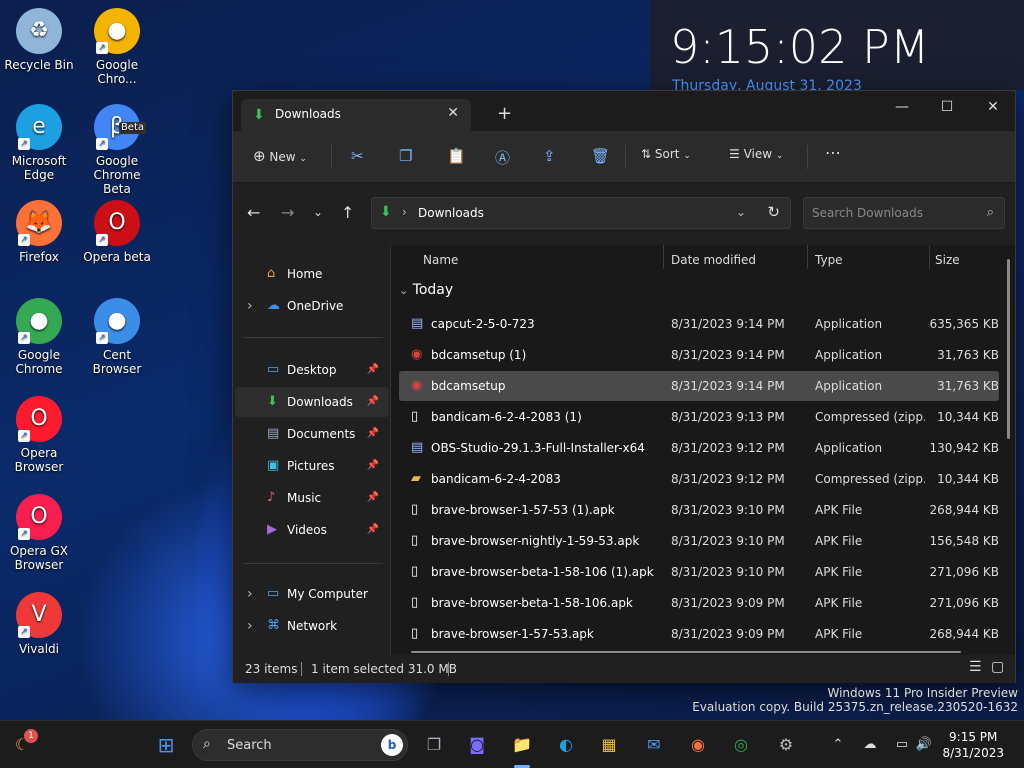 The width and height of the screenshot is (1024, 768). Describe the element at coordinates (39, 40) in the screenshot. I see `desktop-icon: ♻ Recycle Bin` at that location.